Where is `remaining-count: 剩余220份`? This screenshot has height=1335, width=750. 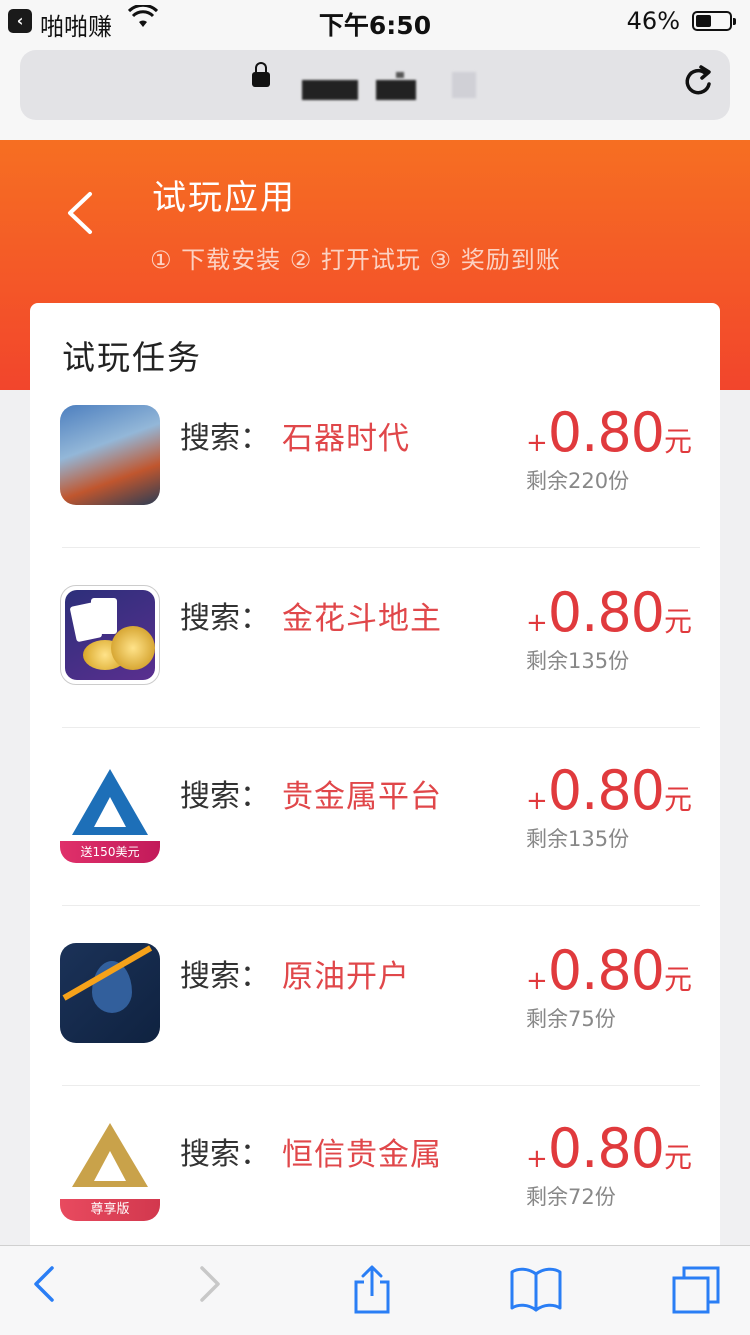 remaining-count: 剩余220份 is located at coordinates (578, 481).